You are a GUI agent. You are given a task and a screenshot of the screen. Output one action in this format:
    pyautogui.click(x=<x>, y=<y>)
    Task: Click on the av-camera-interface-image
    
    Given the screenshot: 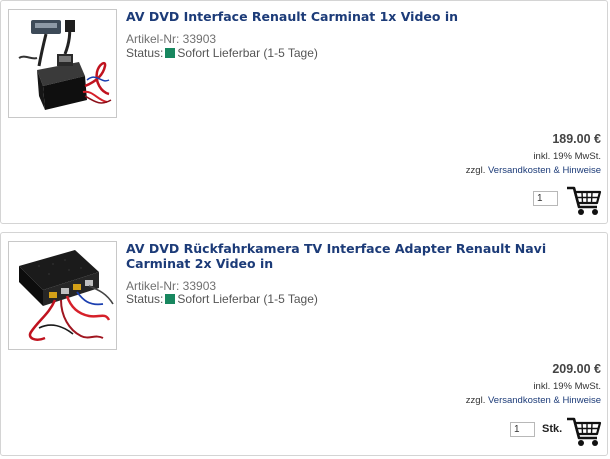 What is the action you would take?
    pyautogui.click(x=62, y=295)
    